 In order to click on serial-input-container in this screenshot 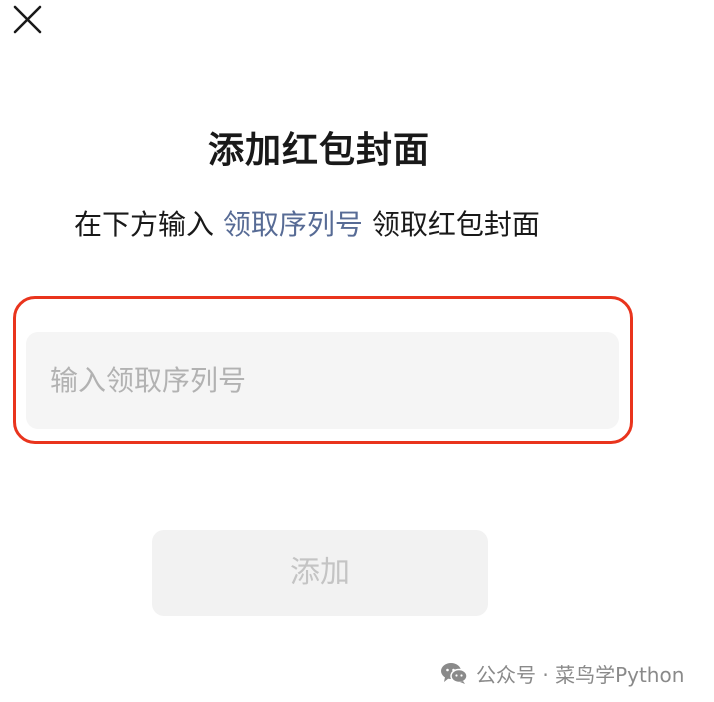, I will do `click(322, 380)`.